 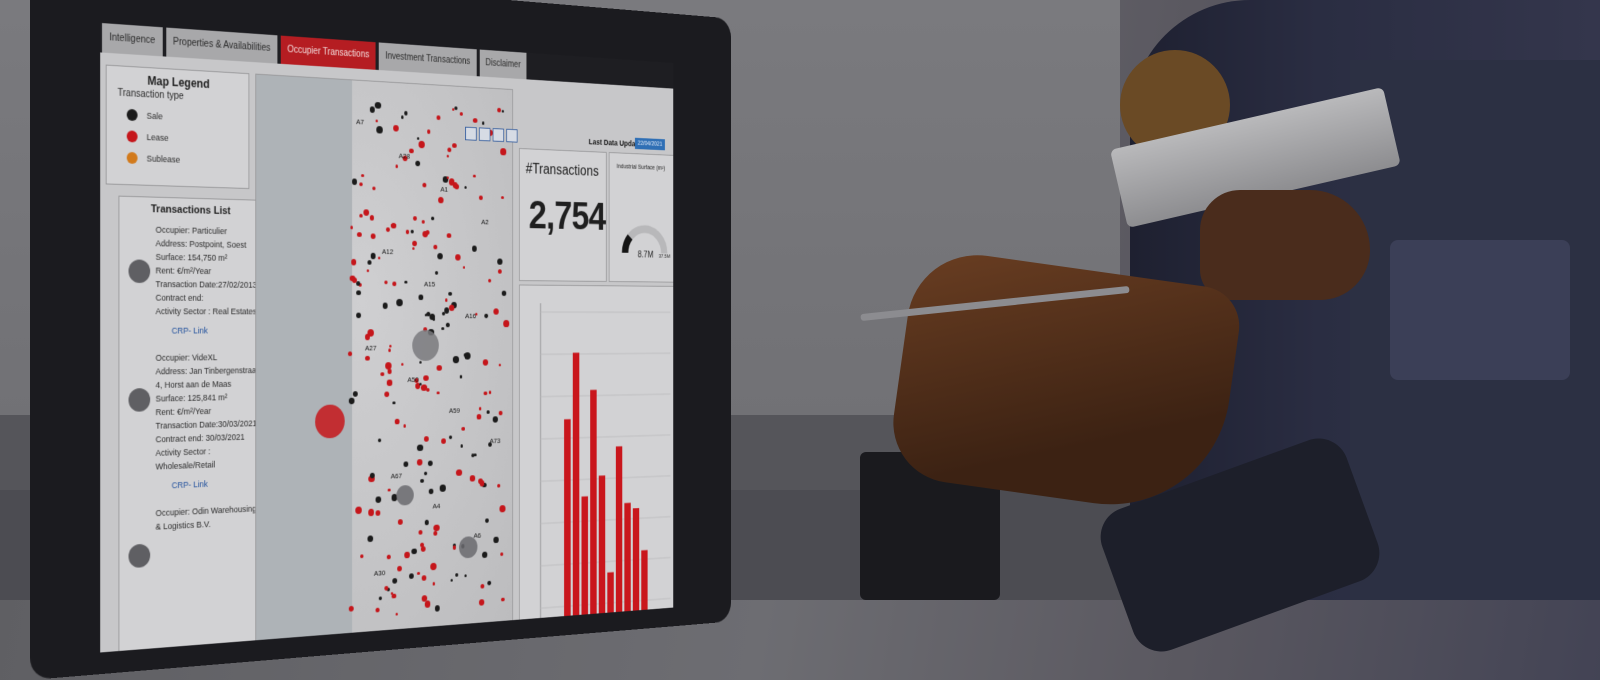 I want to click on tab-disclaimer: Disclaimer, so click(x=502, y=65).